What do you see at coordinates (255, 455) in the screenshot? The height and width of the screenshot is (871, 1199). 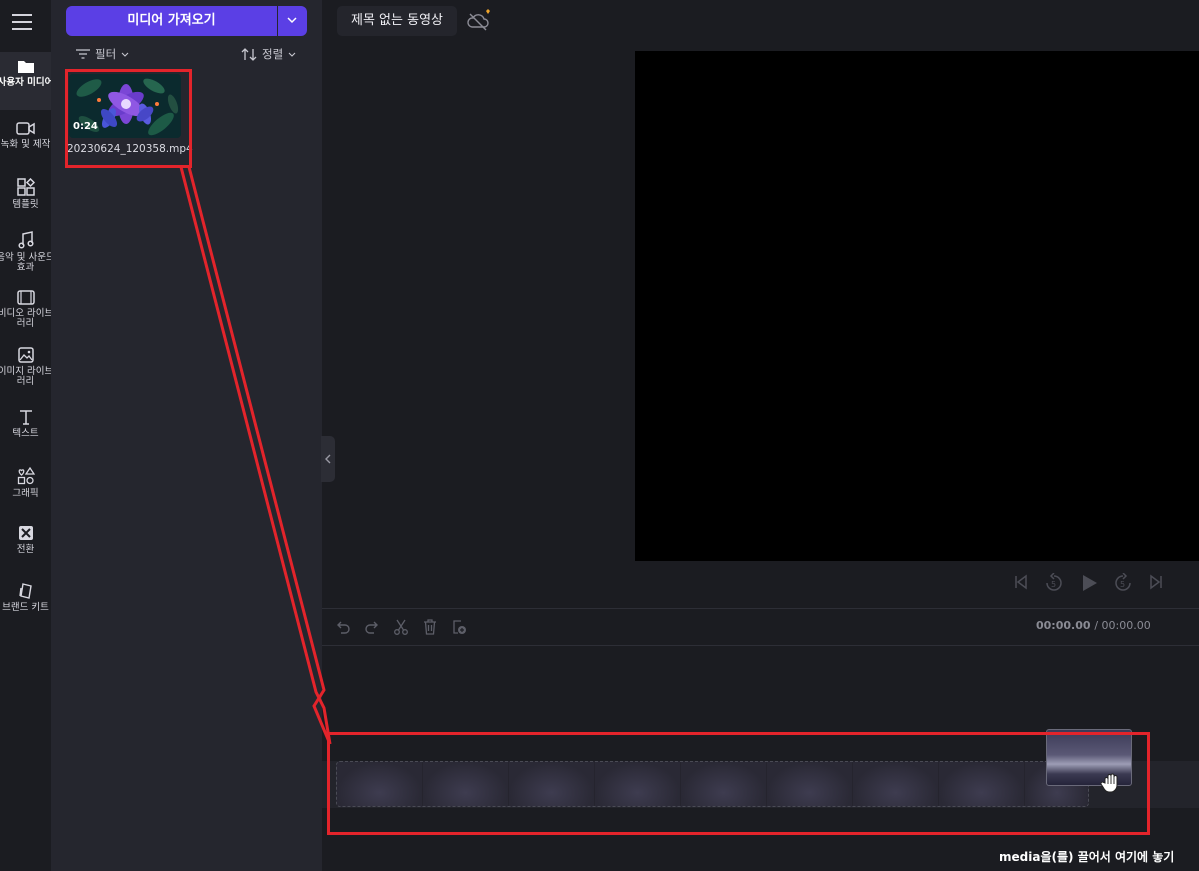 I see `annotation-arrow` at bounding box center [255, 455].